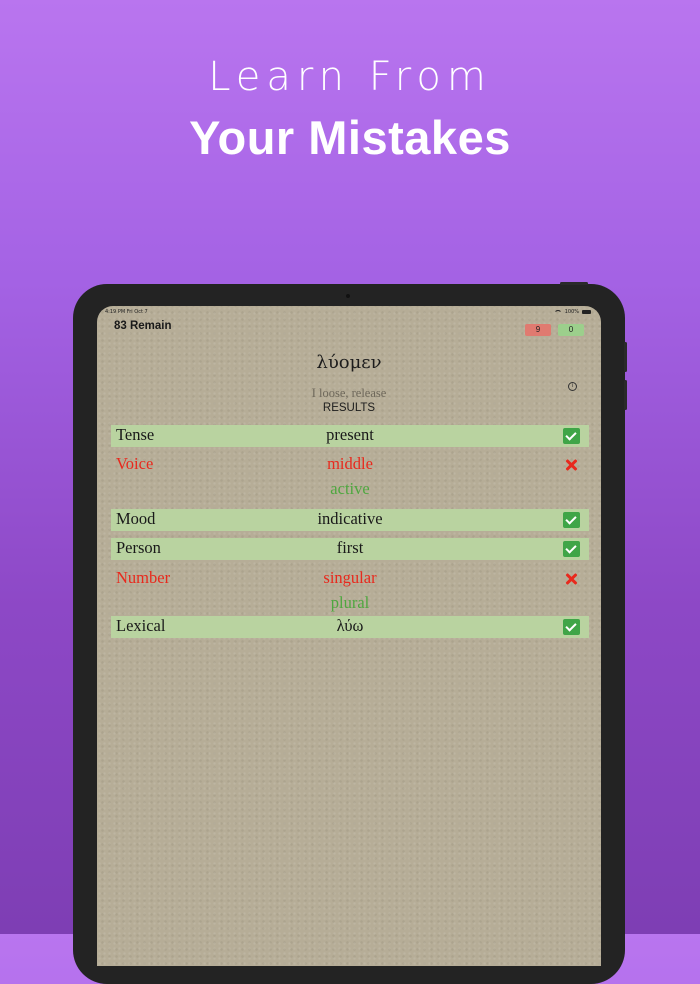 This screenshot has height=984, width=700. I want to click on camera-icon, so click(348, 296).